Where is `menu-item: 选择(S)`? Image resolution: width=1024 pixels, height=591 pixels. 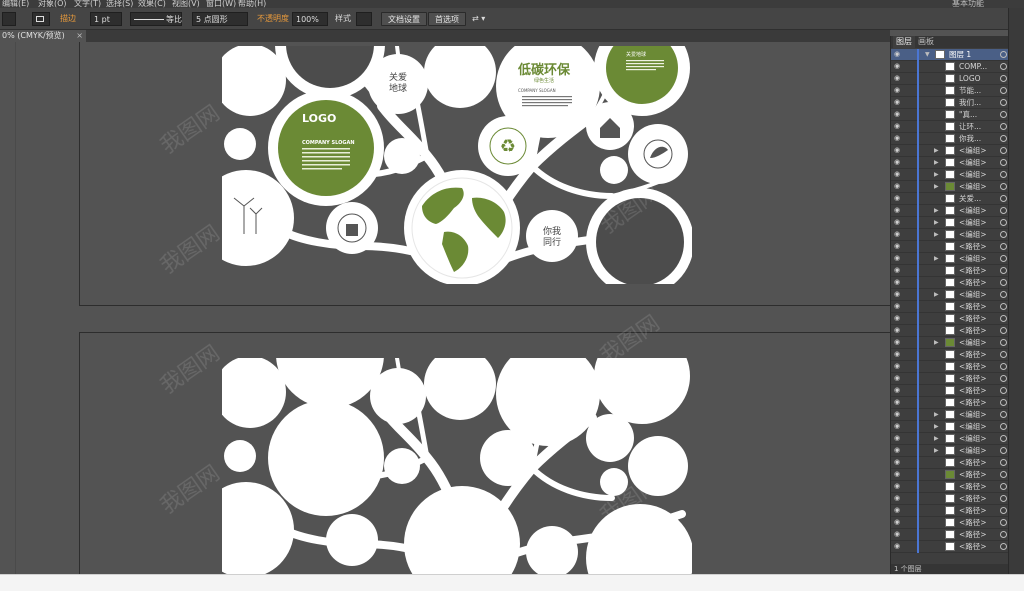
menu-item: 选择(S) is located at coordinates (119, 4).